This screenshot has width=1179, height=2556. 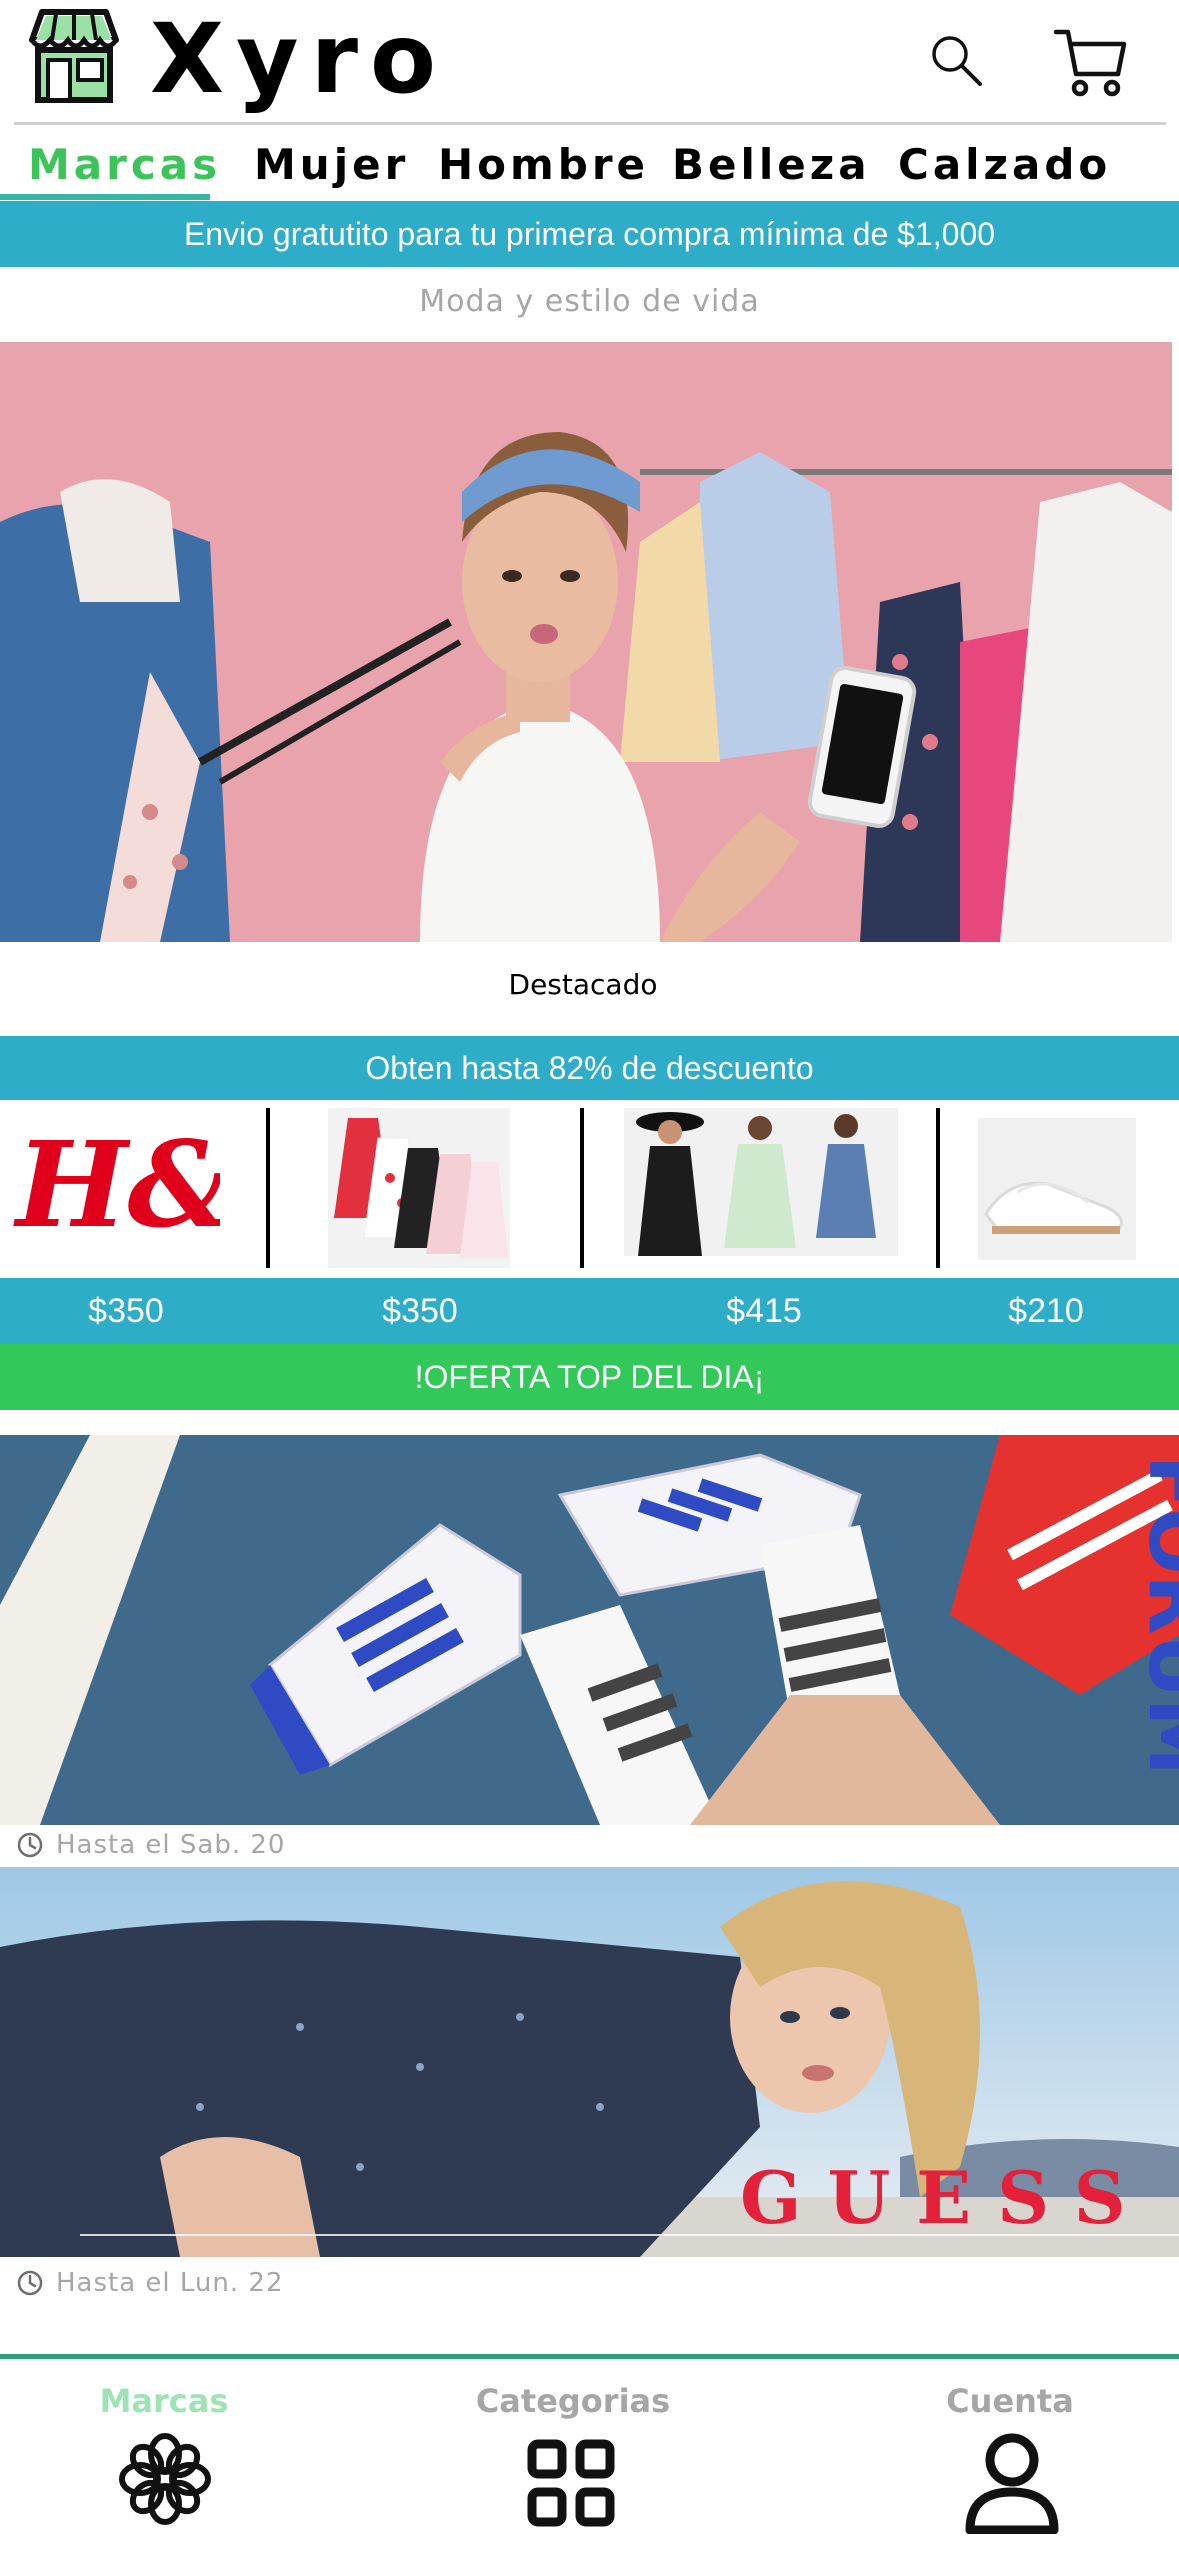 What do you see at coordinates (589, 1190) in the screenshot?
I see `product-strip: H&M` at bounding box center [589, 1190].